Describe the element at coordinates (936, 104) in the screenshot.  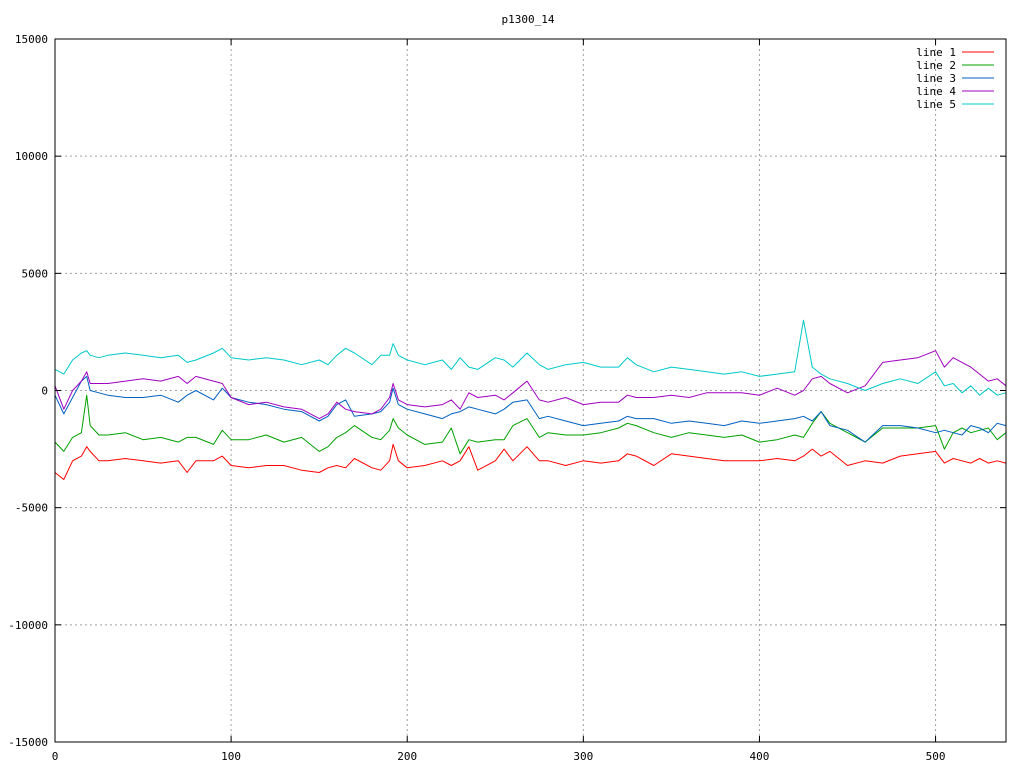
I see `legend-label-5: line 5` at that location.